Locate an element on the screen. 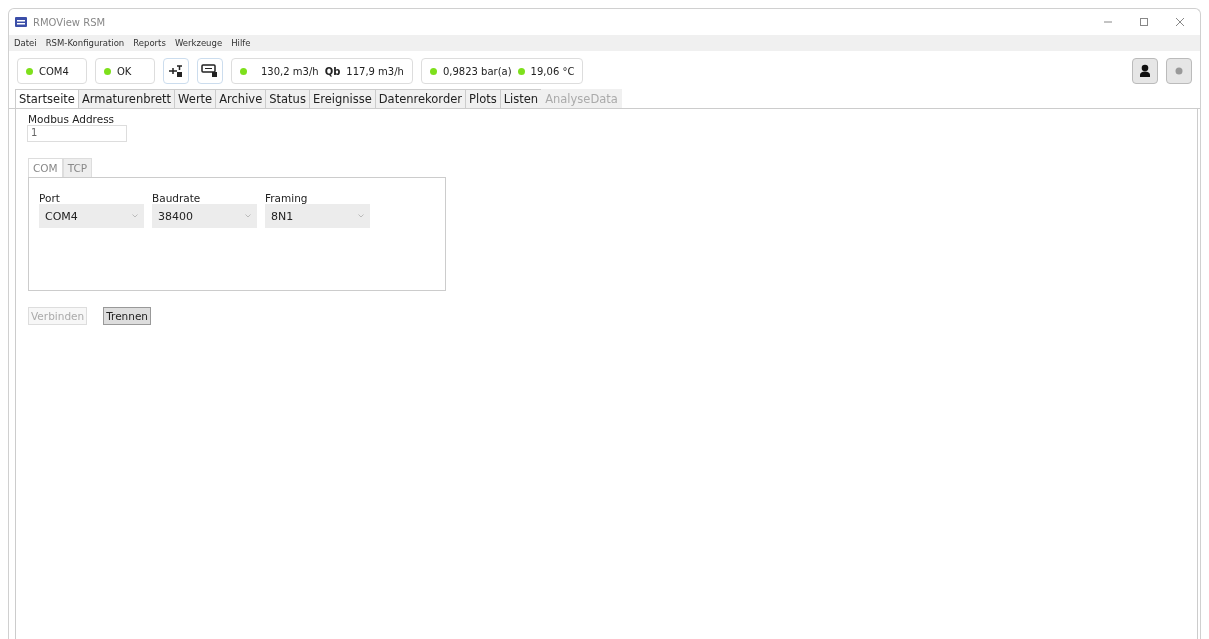 This screenshot has height=639, width=1209. dropdown: COM4 is located at coordinates (91, 216).